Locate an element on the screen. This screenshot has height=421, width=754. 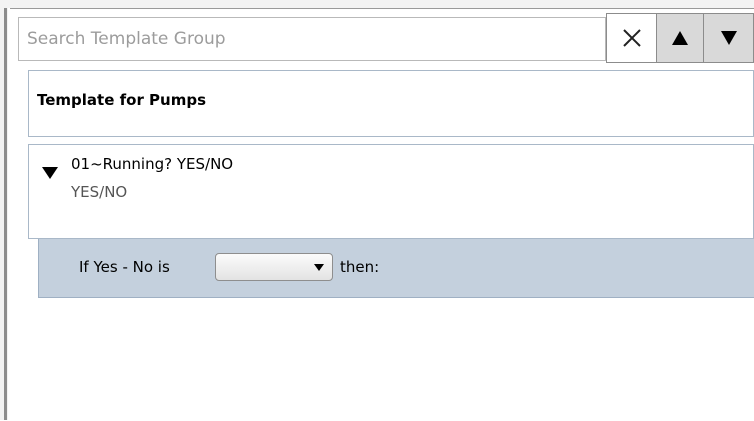
move-up-button is located at coordinates (680, 38).